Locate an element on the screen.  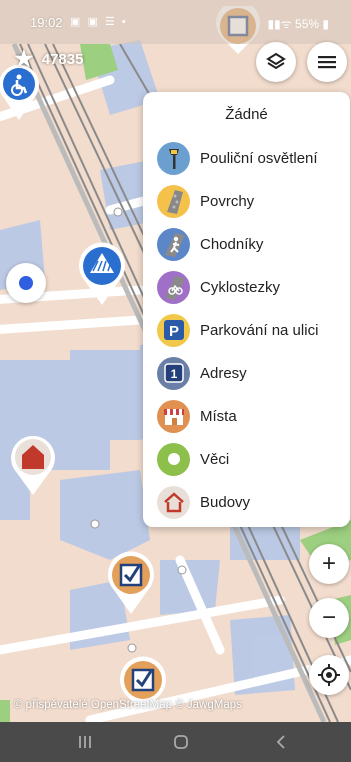
layers-button is located at coordinates (276, 62).